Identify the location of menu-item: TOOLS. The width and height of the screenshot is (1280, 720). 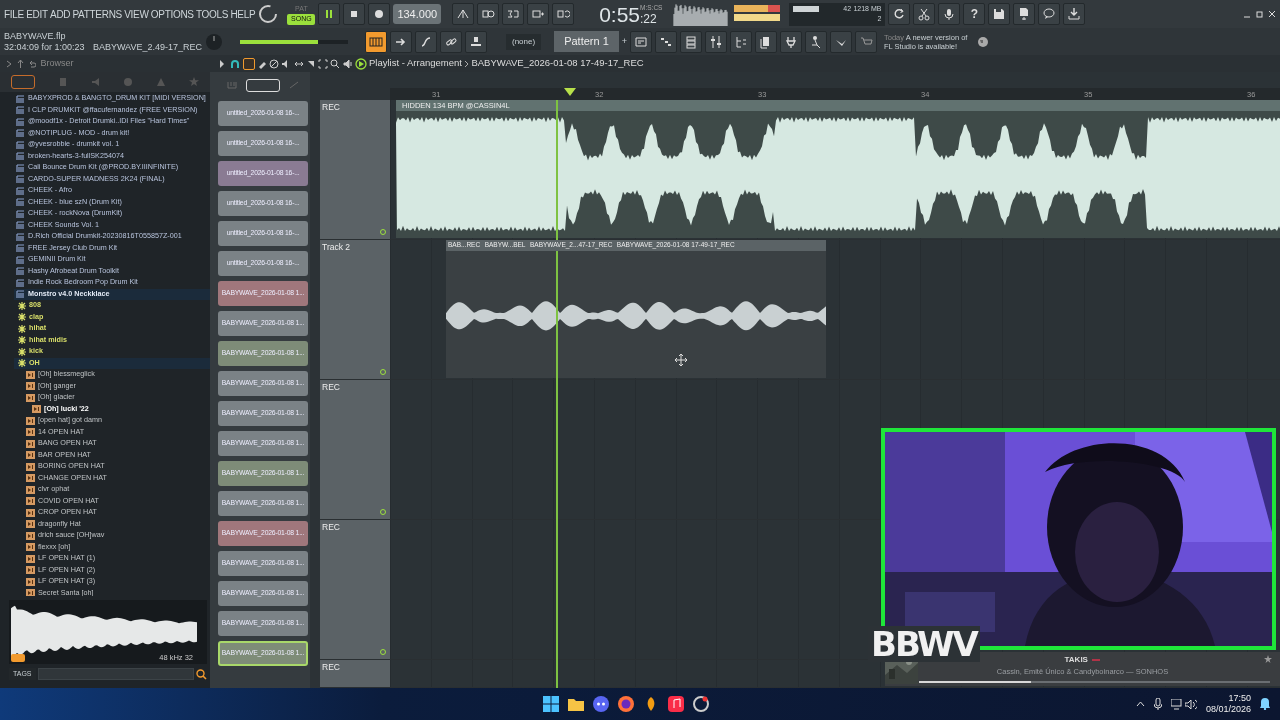
(212, 14).